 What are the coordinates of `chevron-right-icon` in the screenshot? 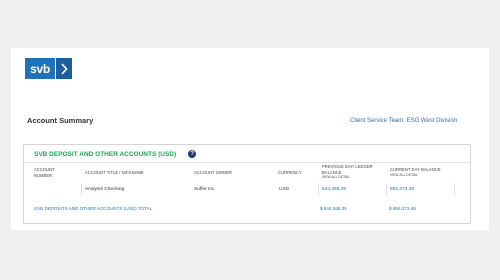 It's located at (64, 68).